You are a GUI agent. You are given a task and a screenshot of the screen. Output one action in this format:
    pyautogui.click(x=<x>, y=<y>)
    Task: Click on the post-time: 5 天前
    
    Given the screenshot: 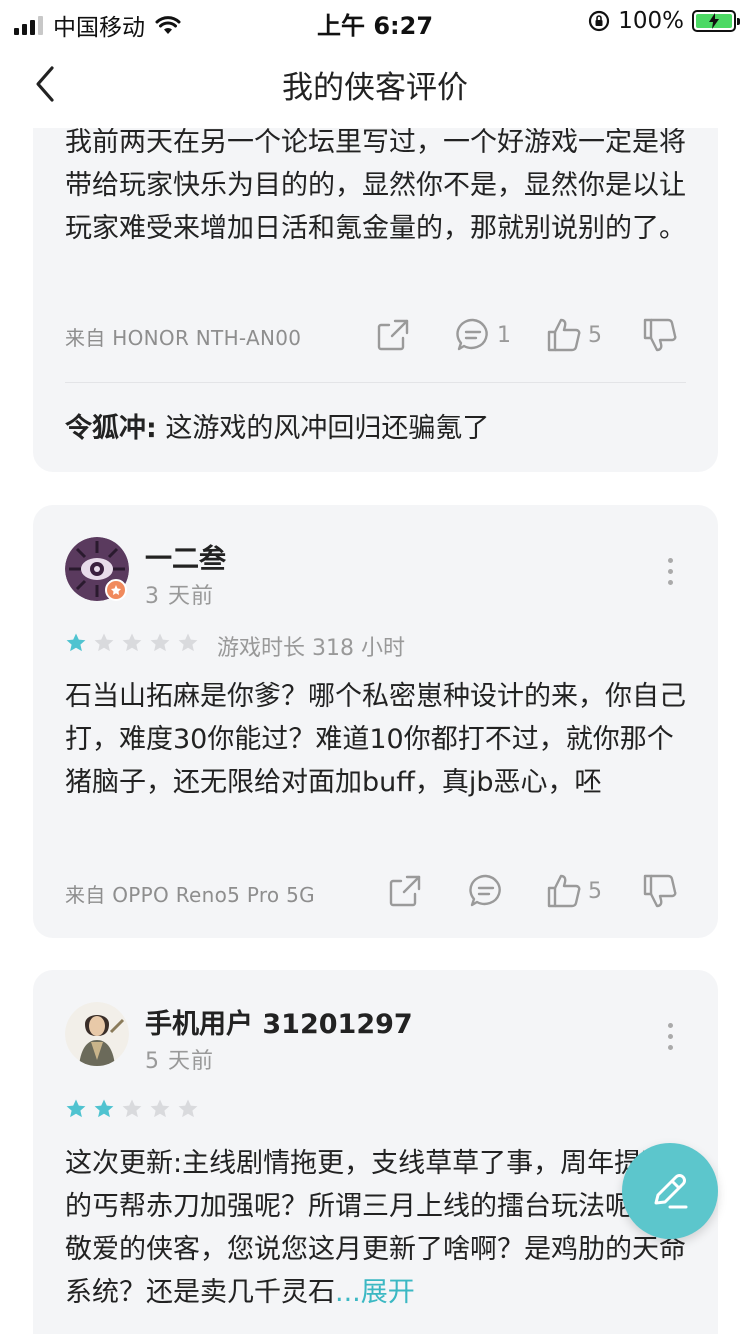 What is the action you would take?
    pyautogui.click(x=179, y=1061)
    